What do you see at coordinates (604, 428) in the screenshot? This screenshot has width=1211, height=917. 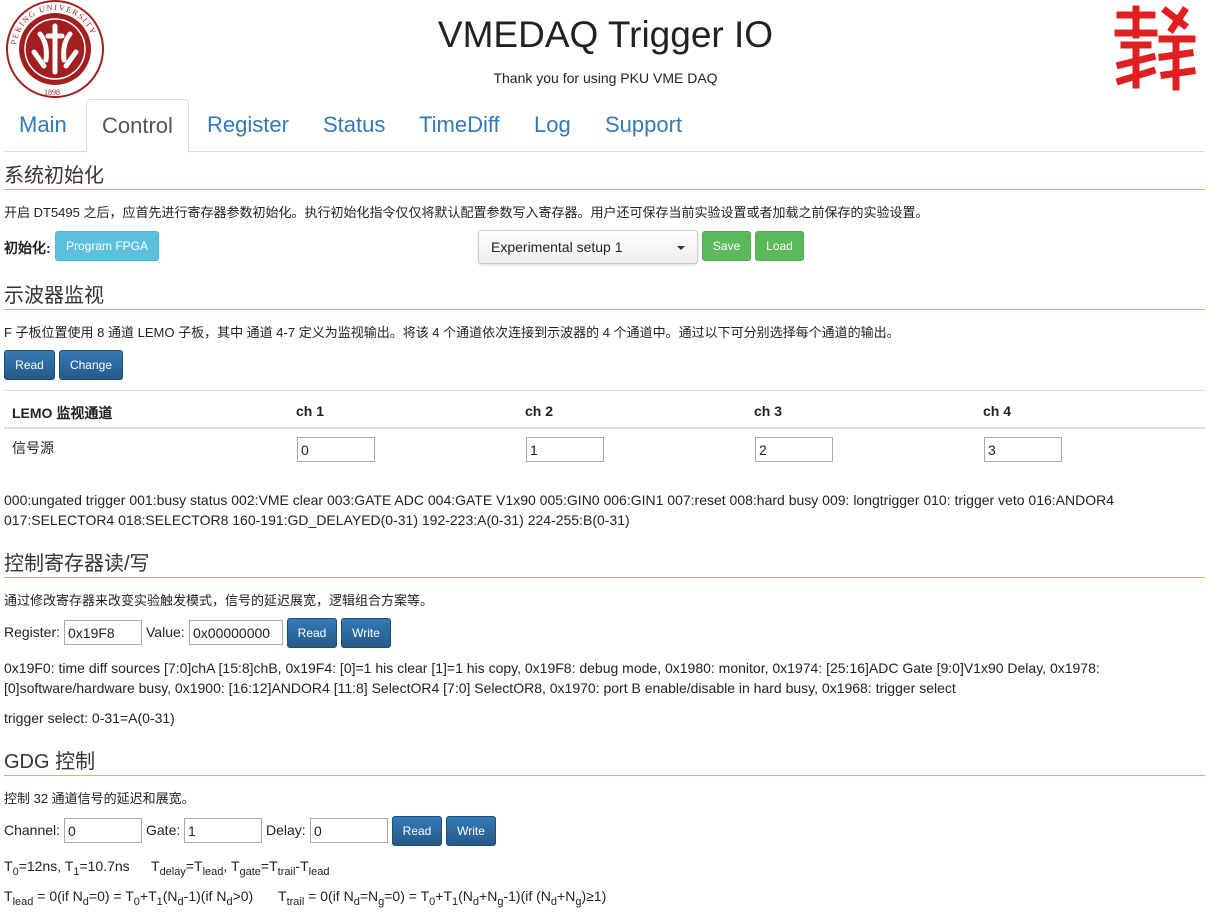 I see `table-divider` at bounding box center [604, 428].